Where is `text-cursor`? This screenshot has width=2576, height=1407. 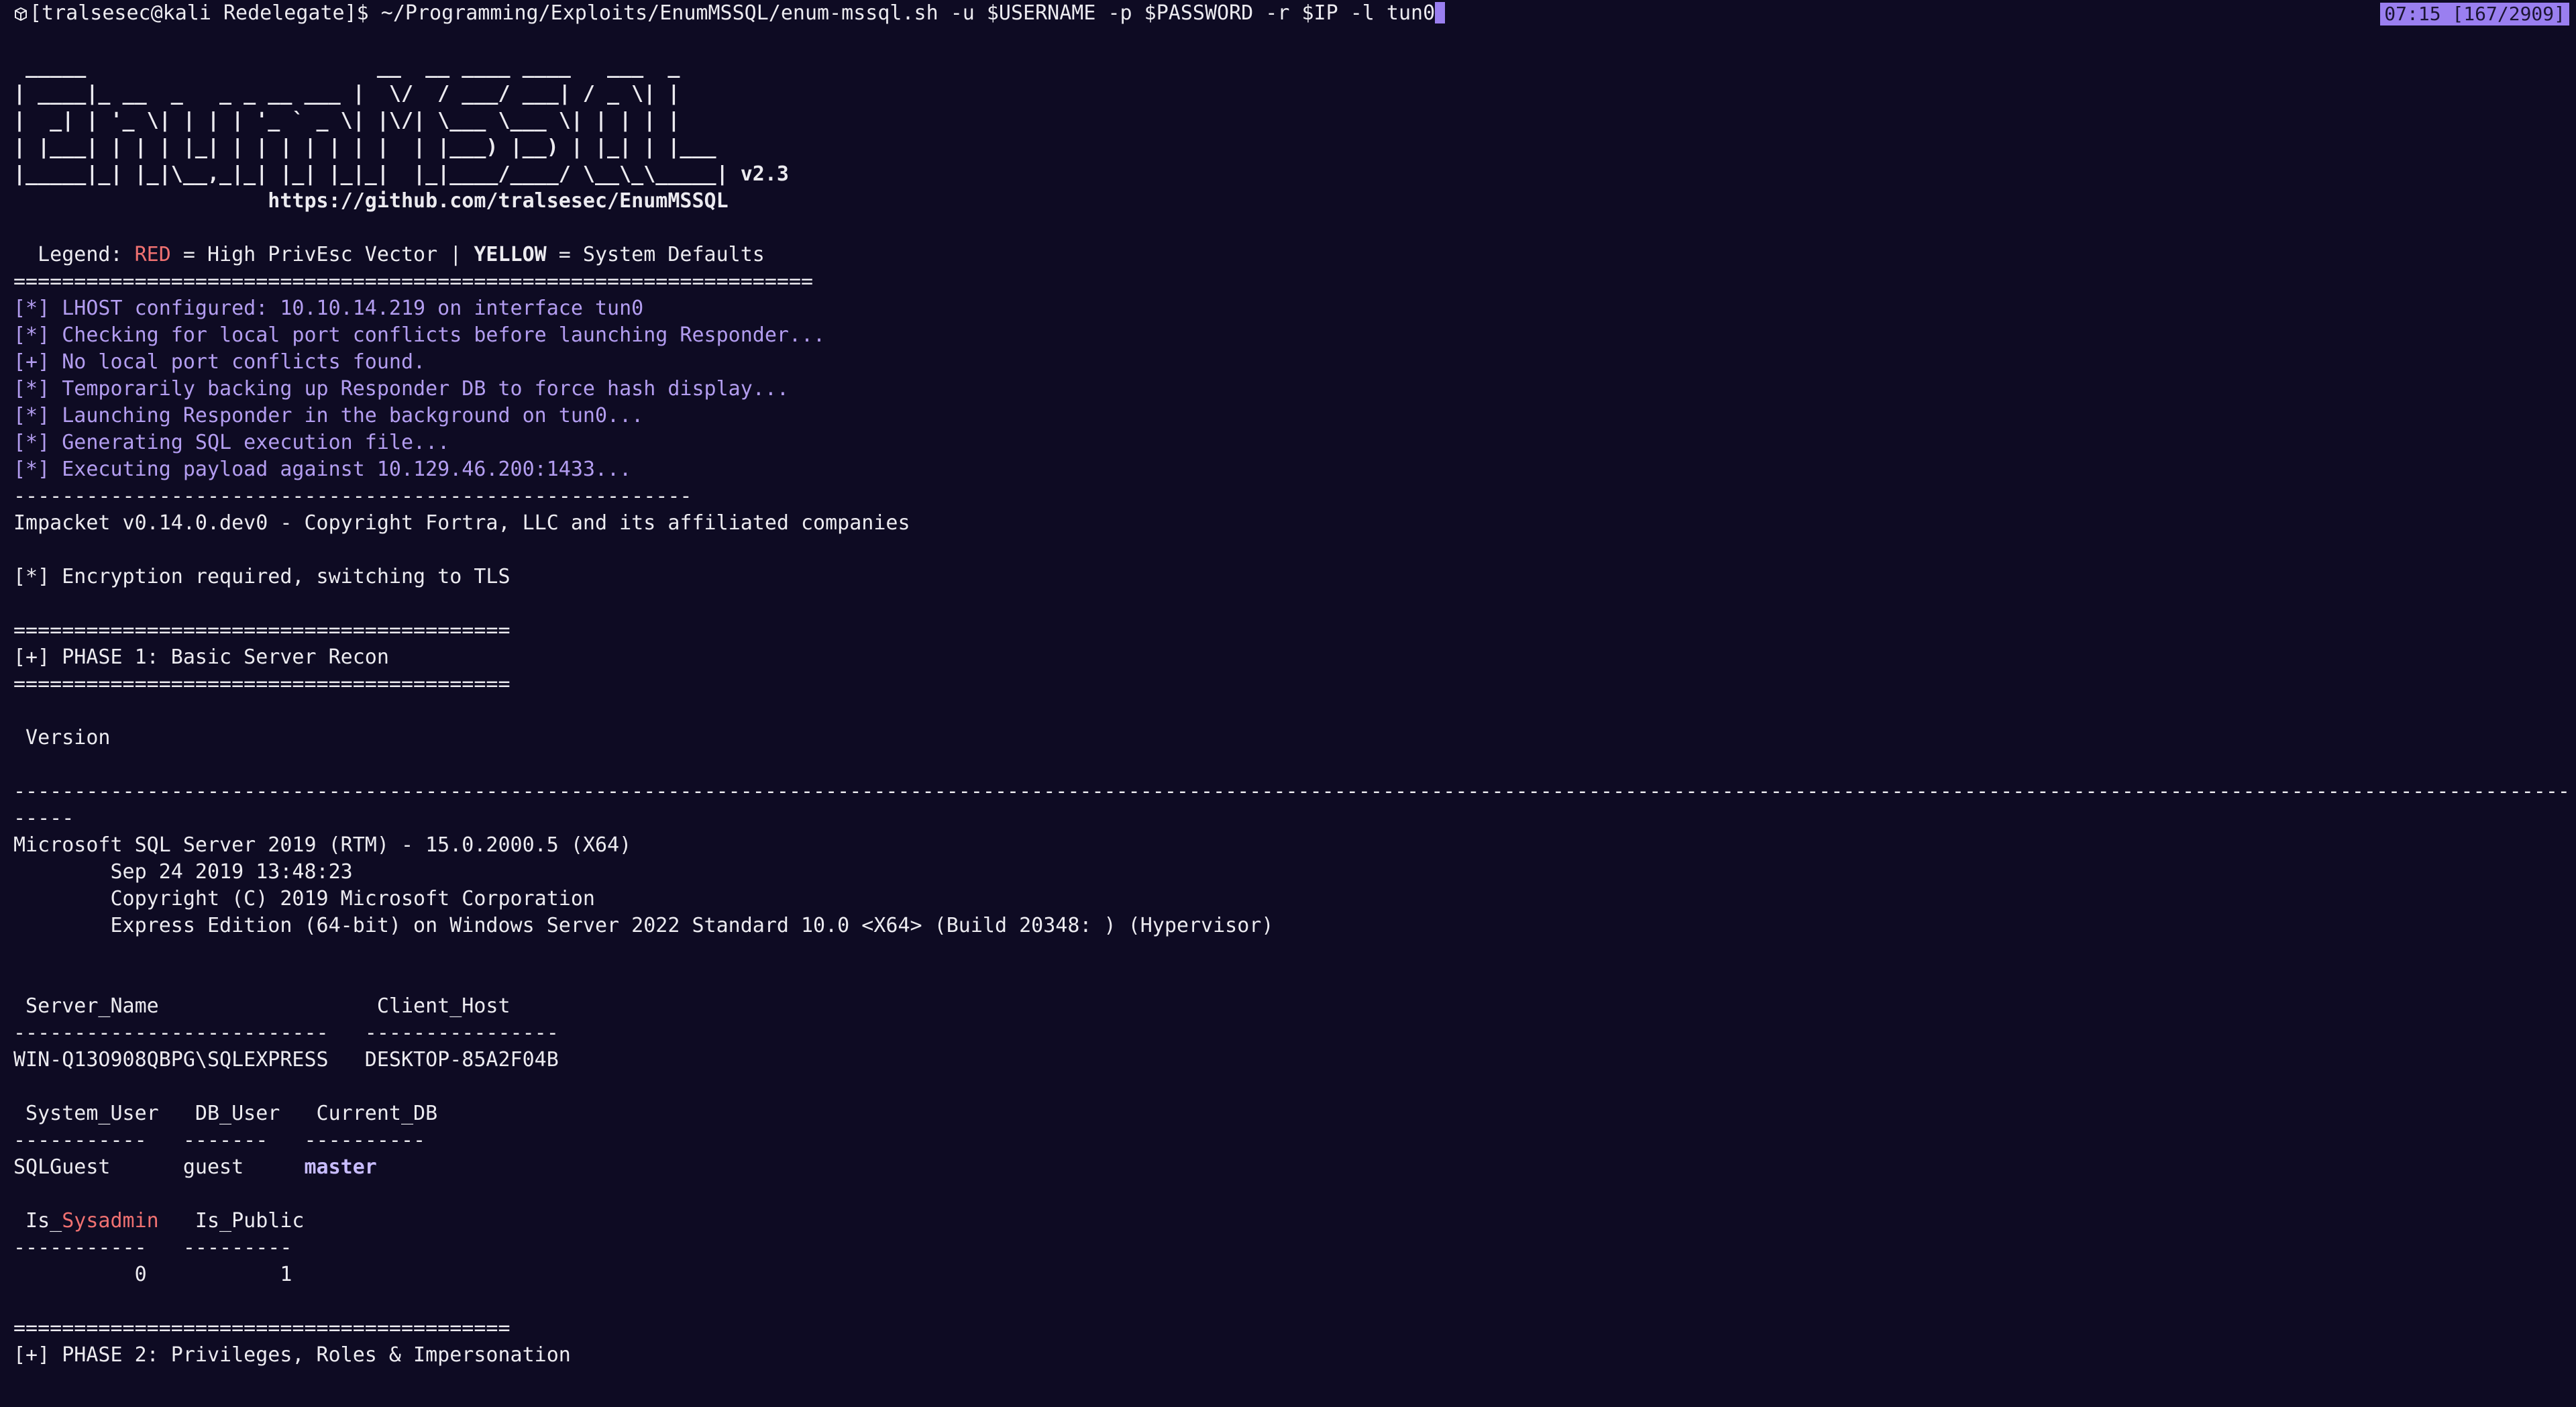 text-cursor is located at coordinates (1440, 13).